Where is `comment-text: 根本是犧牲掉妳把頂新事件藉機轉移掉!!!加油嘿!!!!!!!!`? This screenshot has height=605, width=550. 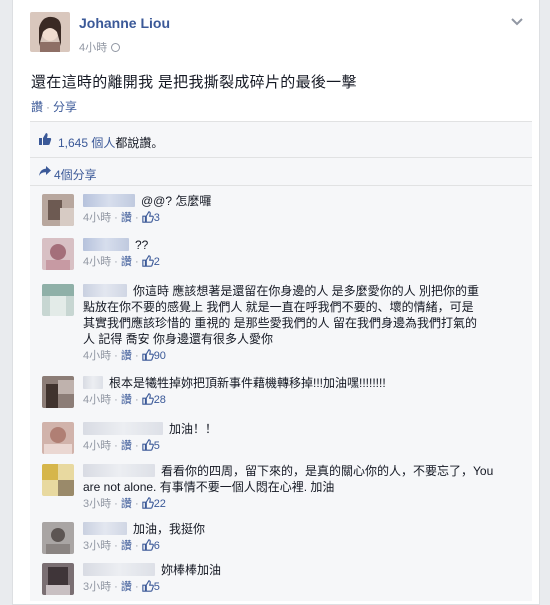 comment-text: 根本是犧牲掉妳把頂新事件藉機轉移掉!!!加油嘿!!!!!!!! is located at coordinates (247, 383).